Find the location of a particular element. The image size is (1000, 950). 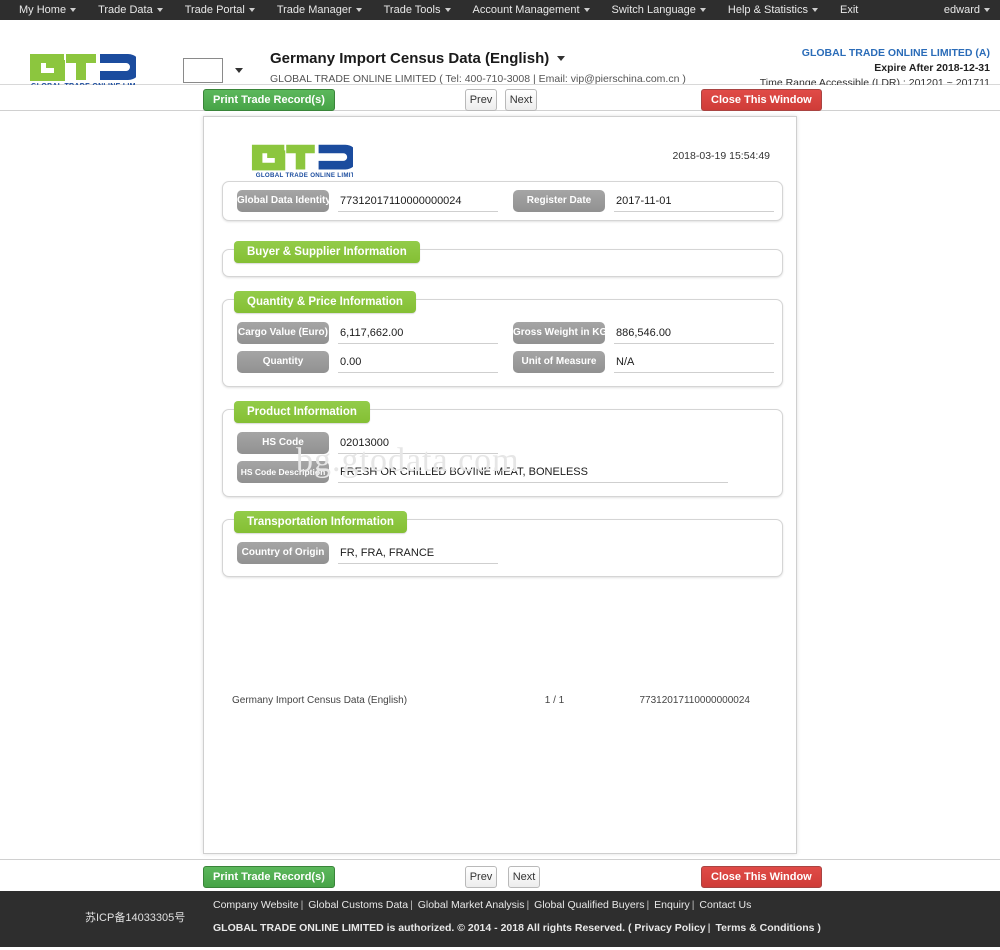

germany-flag-icon is located at coordinates (203, 70).